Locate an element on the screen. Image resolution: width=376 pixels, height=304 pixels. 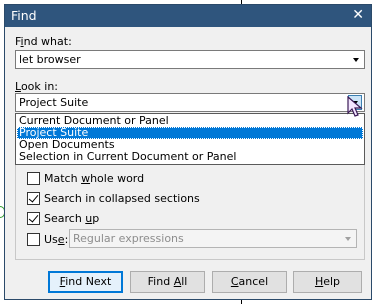
find-what-combobox: let browser is located at coordinates (190, 59).